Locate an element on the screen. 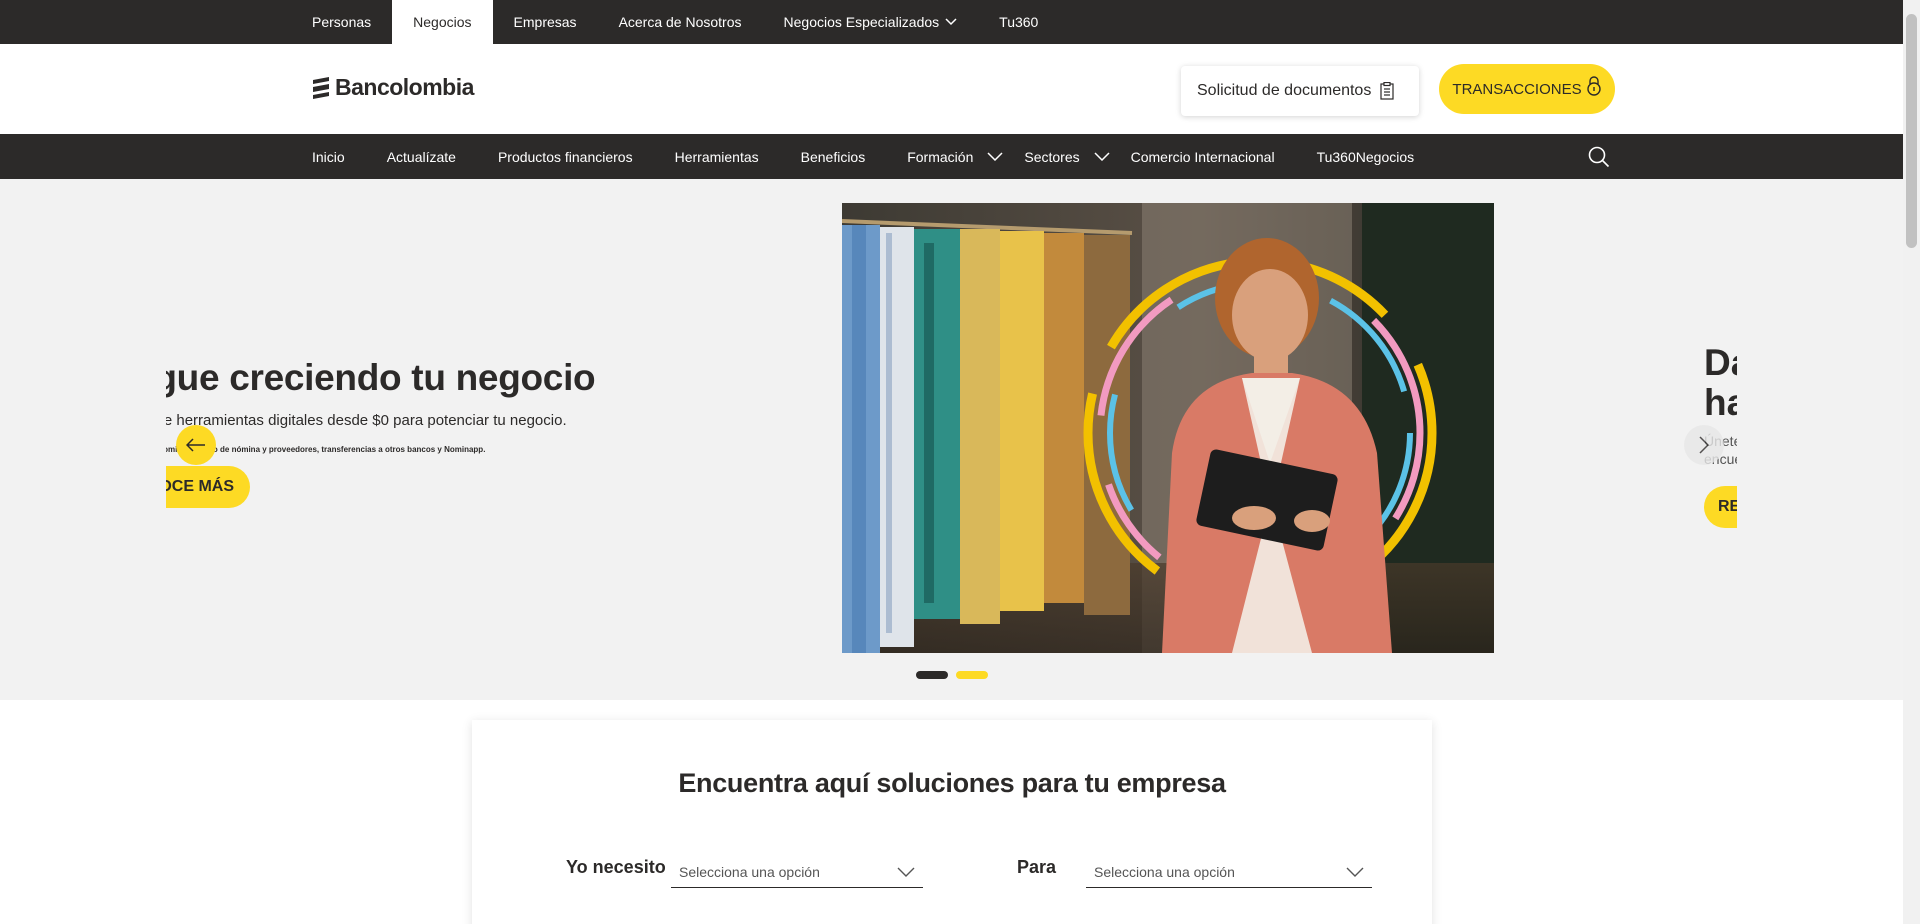  documents-request-label: Solicitud de documentos is located at coordinates (1284, 90).